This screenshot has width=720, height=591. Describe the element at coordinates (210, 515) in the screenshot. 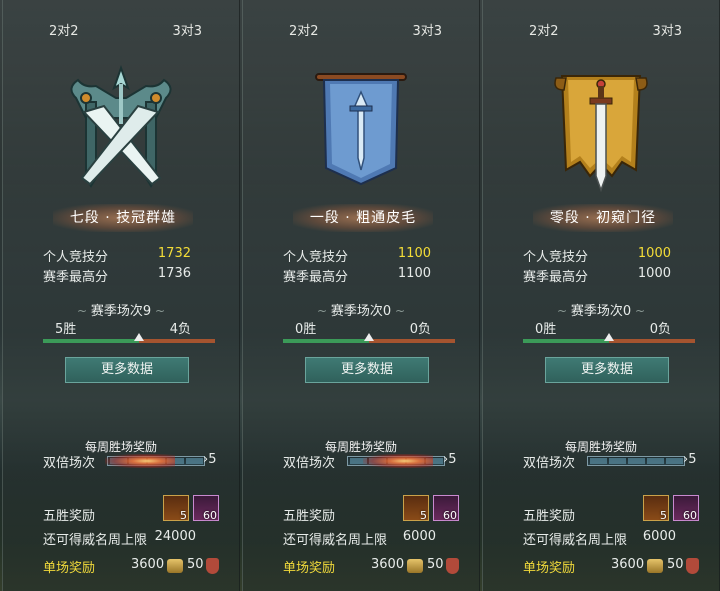

I see `gem-count: 60` at that location.